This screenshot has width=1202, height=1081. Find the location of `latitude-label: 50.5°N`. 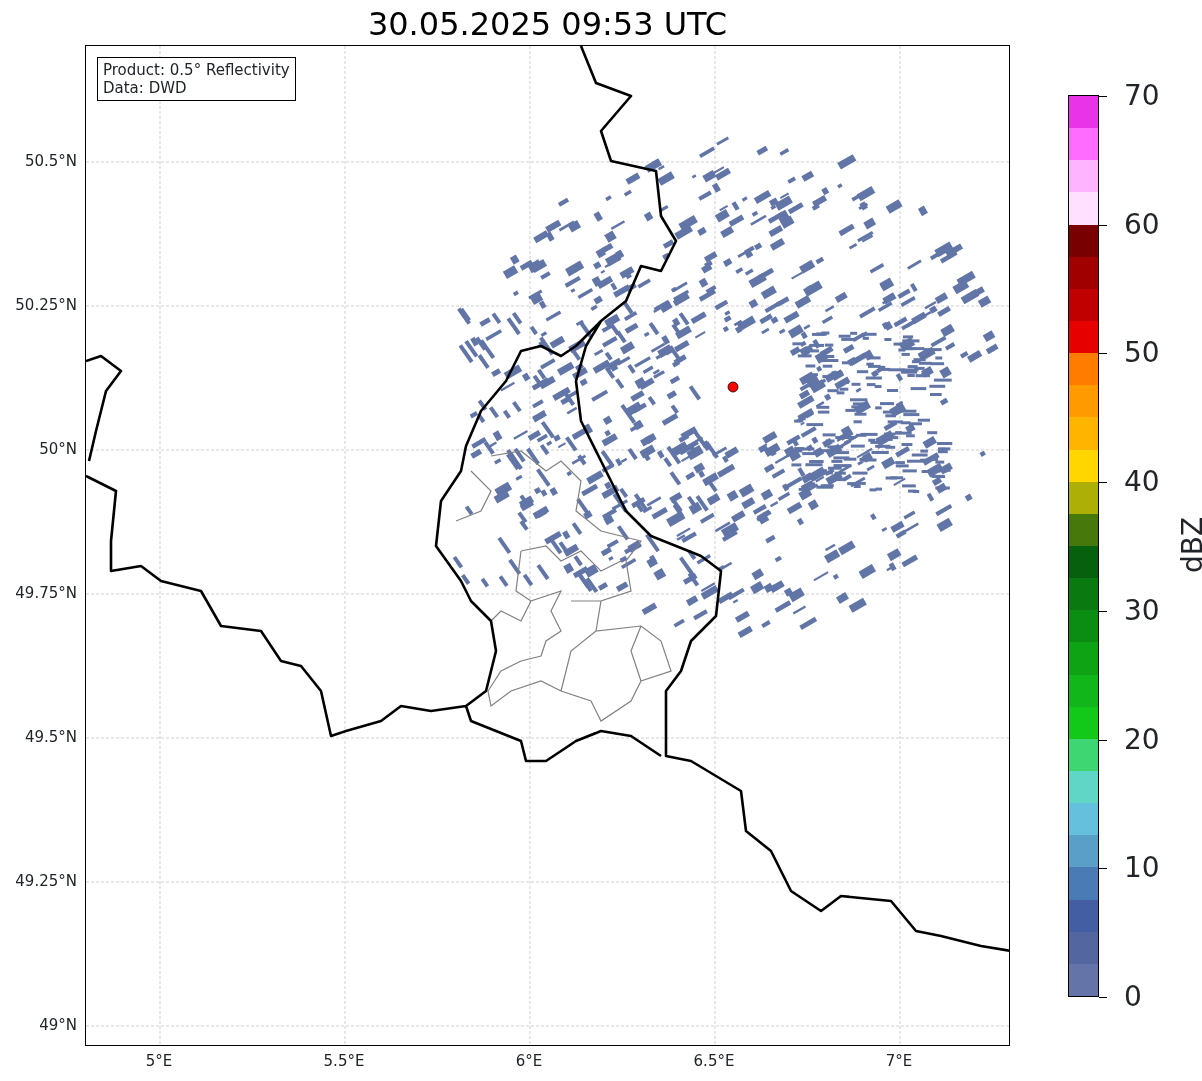

latitude-label: 50.5°N is located at coordinates (50, 161).